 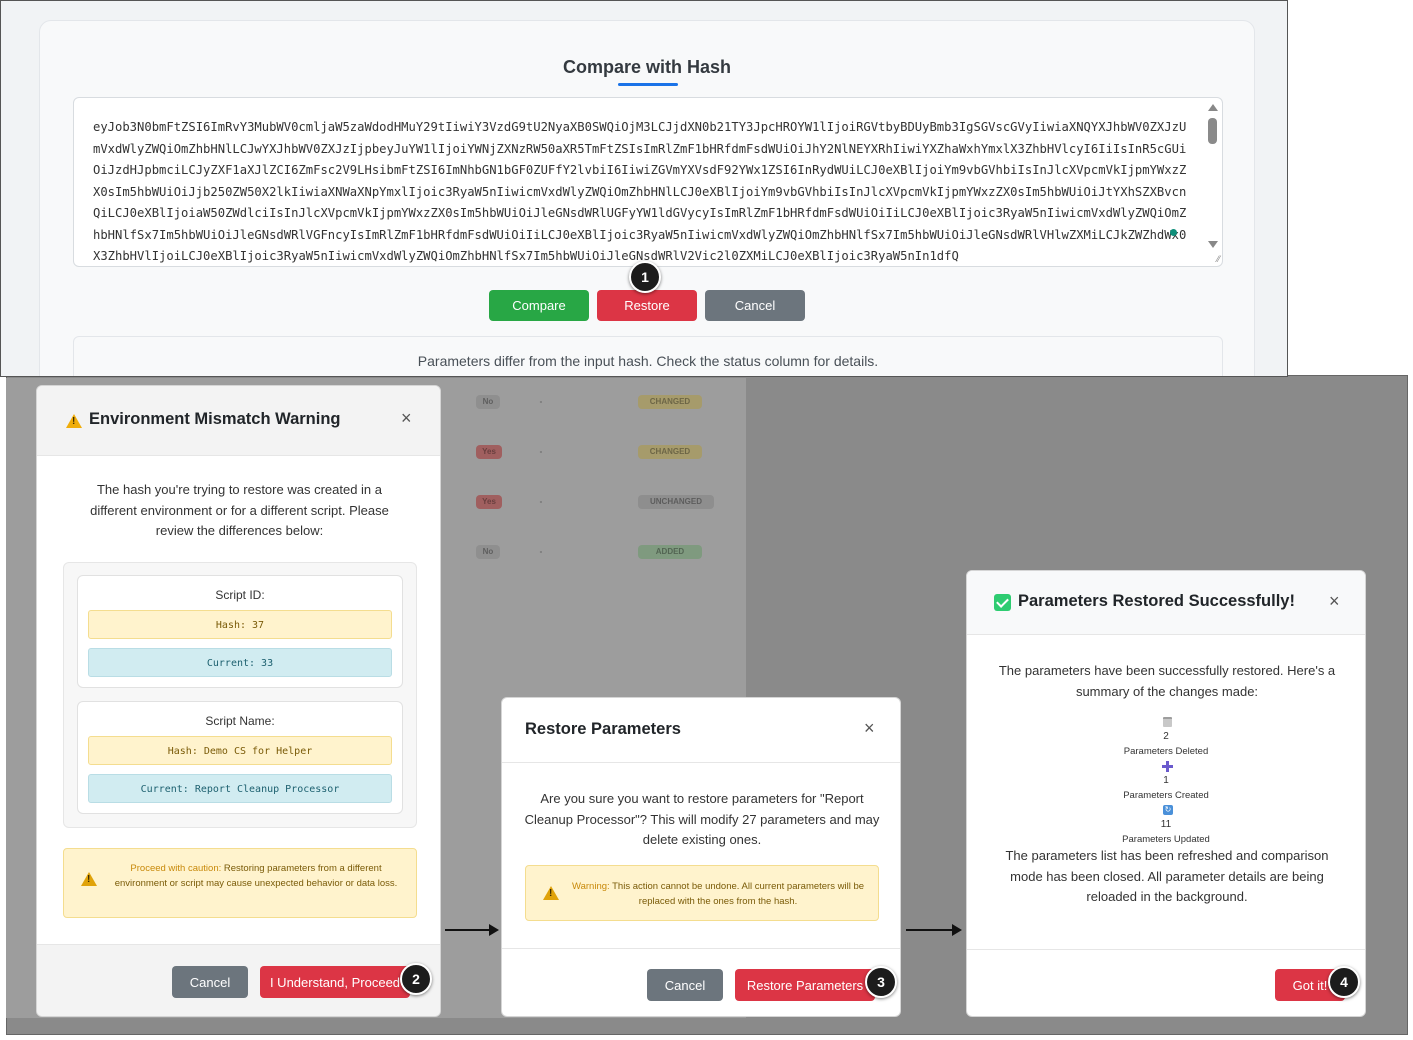 I want to click on check-box-icon, so click(x=1002, y=602).